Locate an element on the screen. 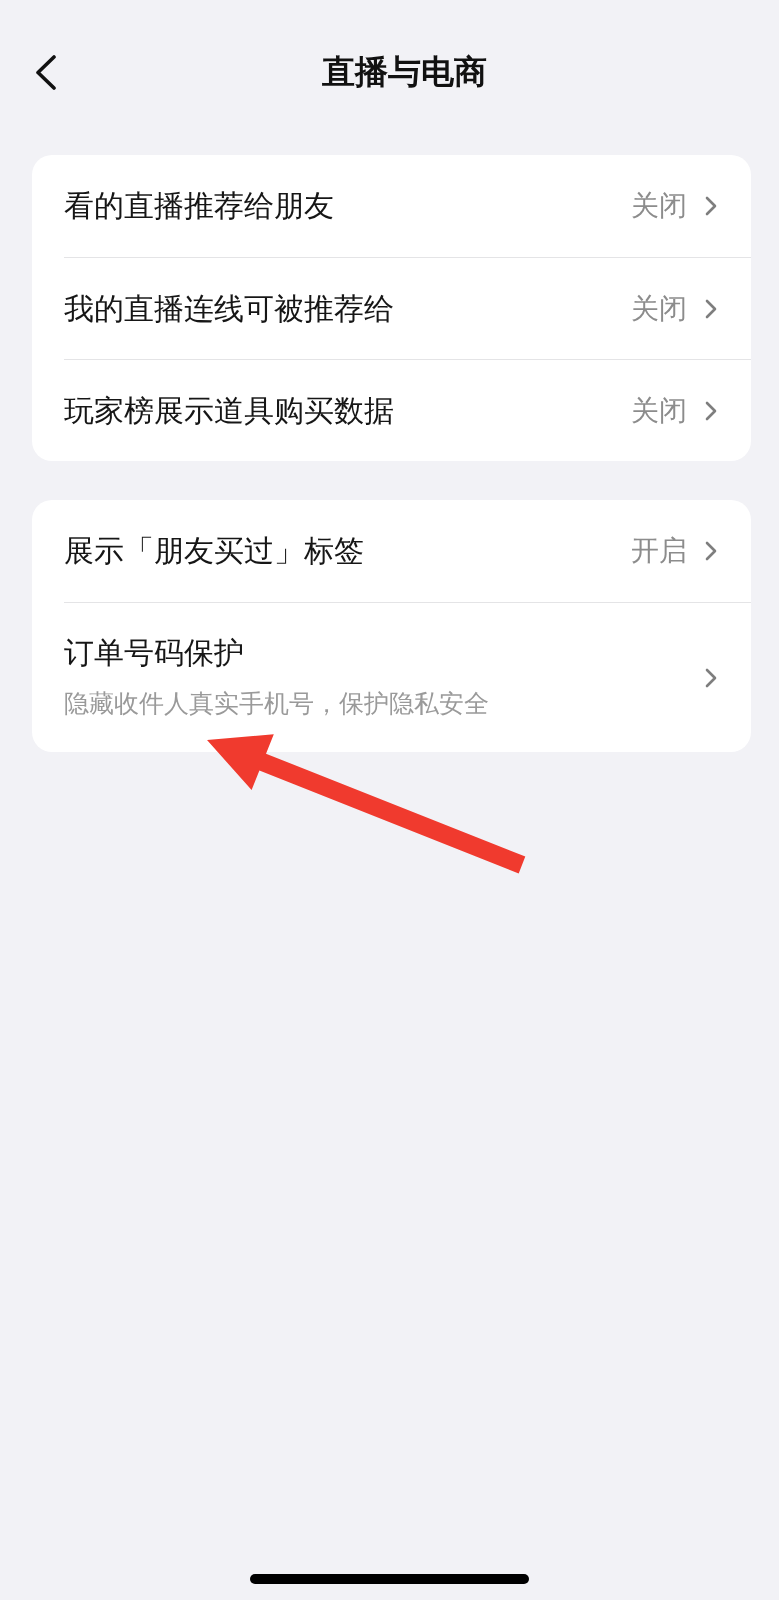 This screenshot has height=1600, width=779. settings-row: 展示「朋友买过」标签 开启 is located at coordinates (407, 551).